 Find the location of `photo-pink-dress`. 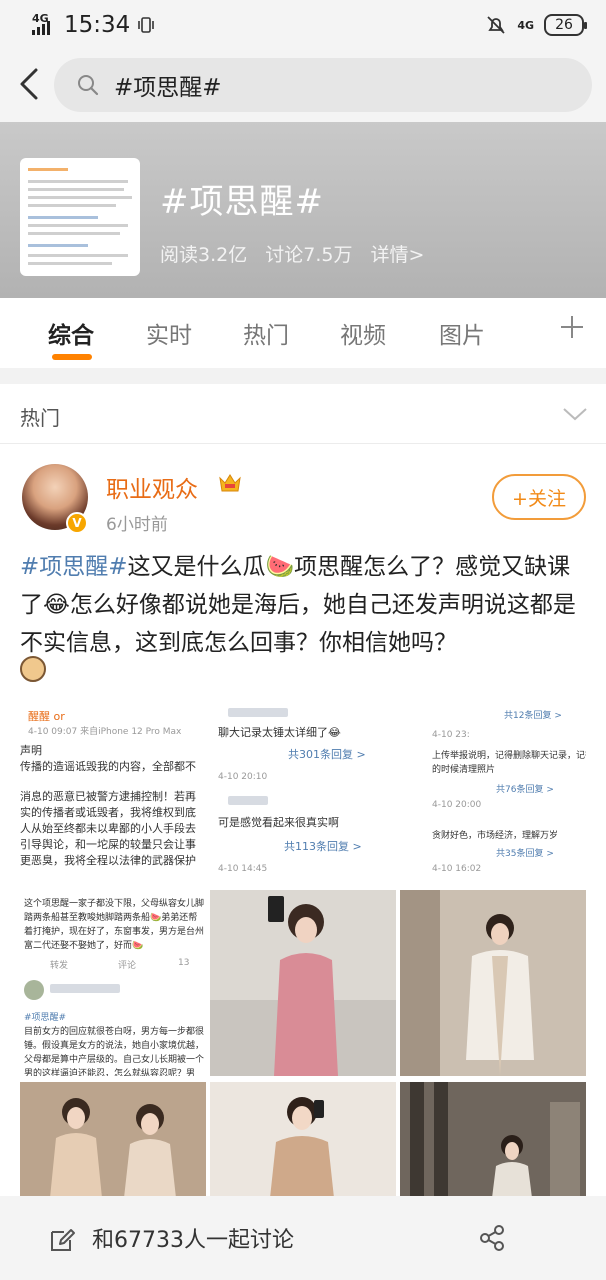

photo-pink-dress is located at coordinates (303, 983).